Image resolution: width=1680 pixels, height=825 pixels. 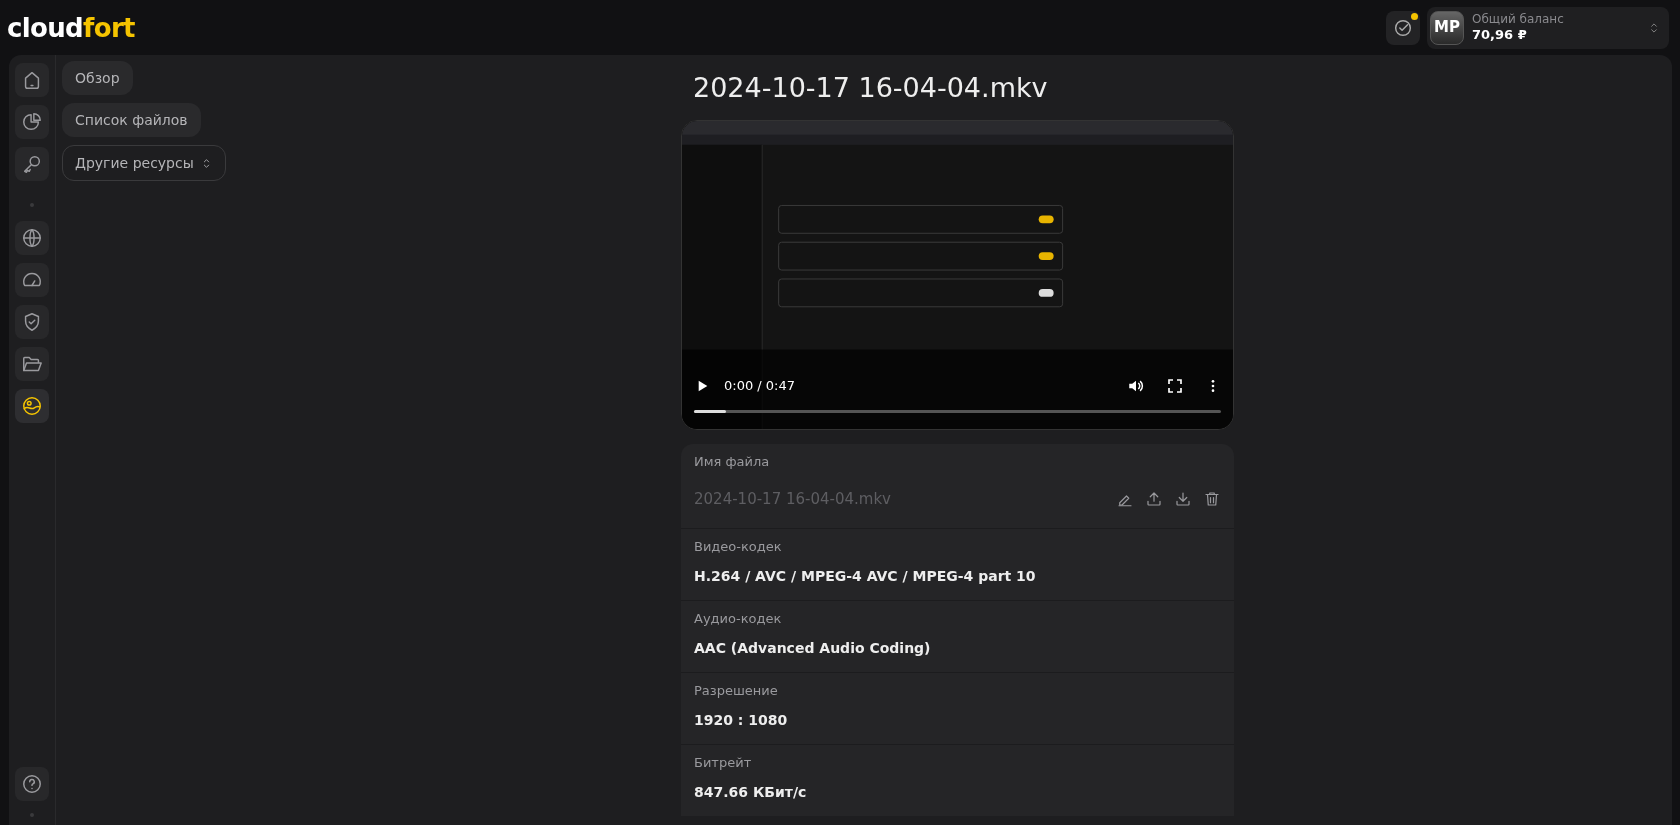 I want to click on globe-icon, so click(x=32, y=238).